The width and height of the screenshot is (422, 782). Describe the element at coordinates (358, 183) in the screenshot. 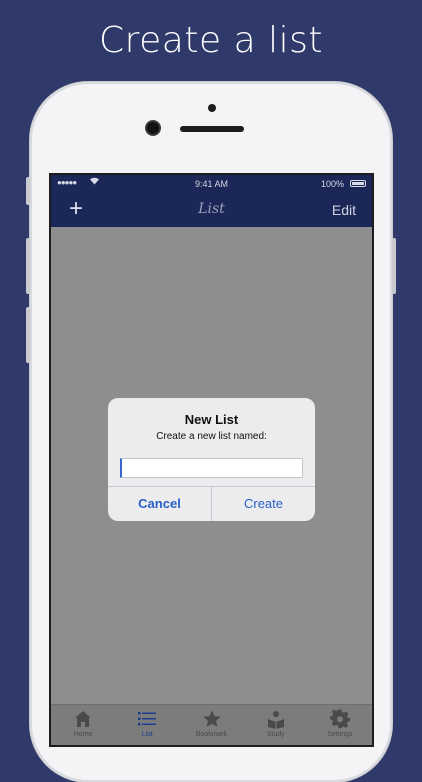

I see `battery-icon` at that location.